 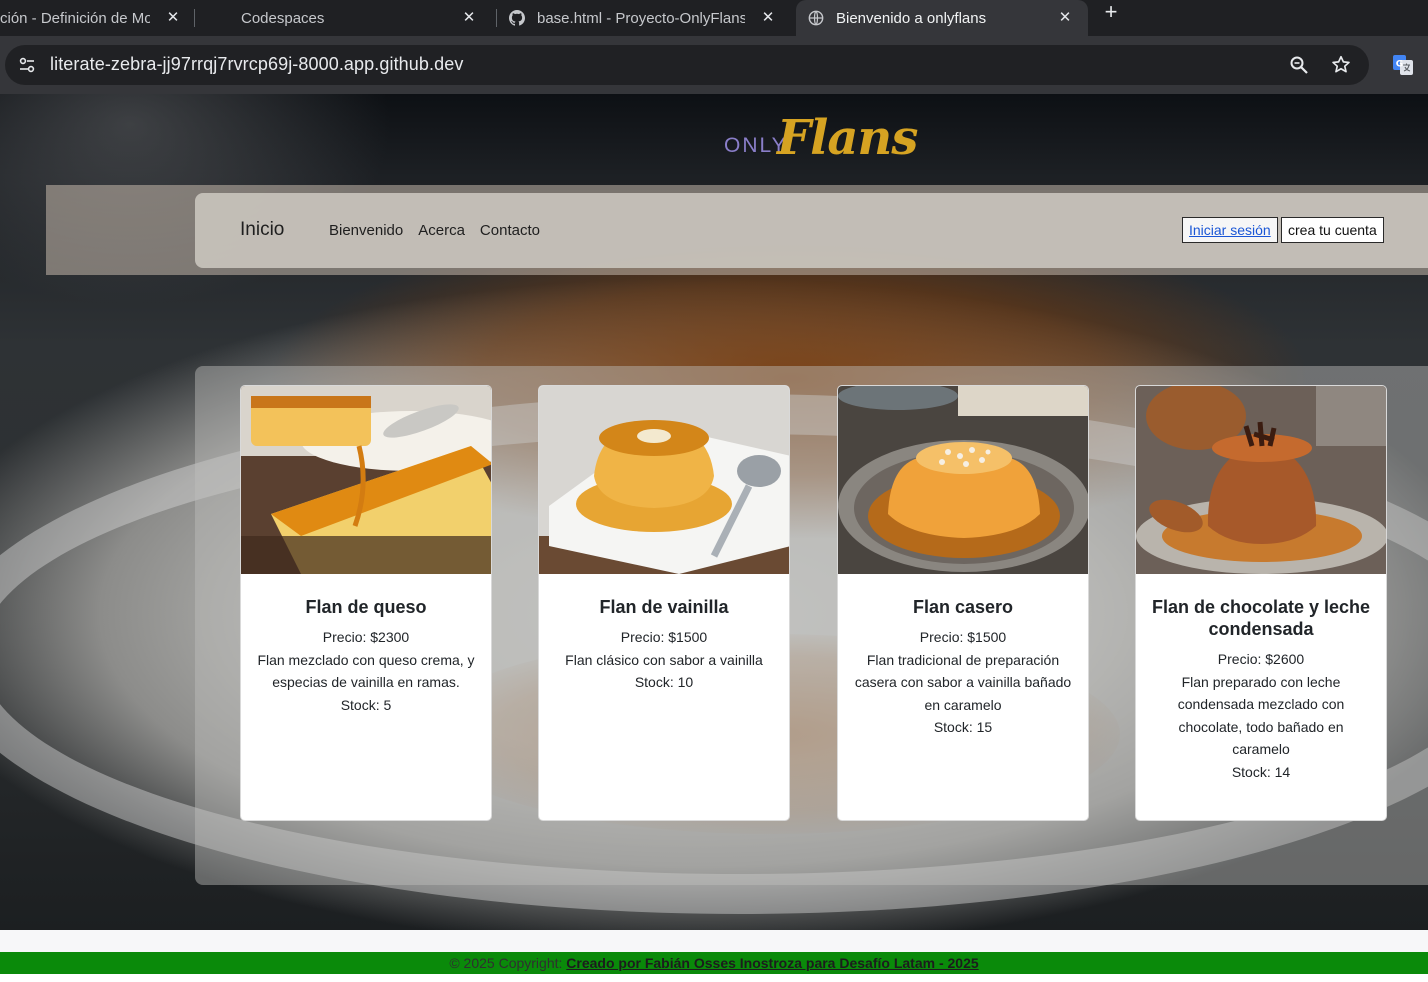 What do you see at coordinates (1399, 65) in the screenshot?
I see `svg-text: G` at bounding box center [1399, 65].